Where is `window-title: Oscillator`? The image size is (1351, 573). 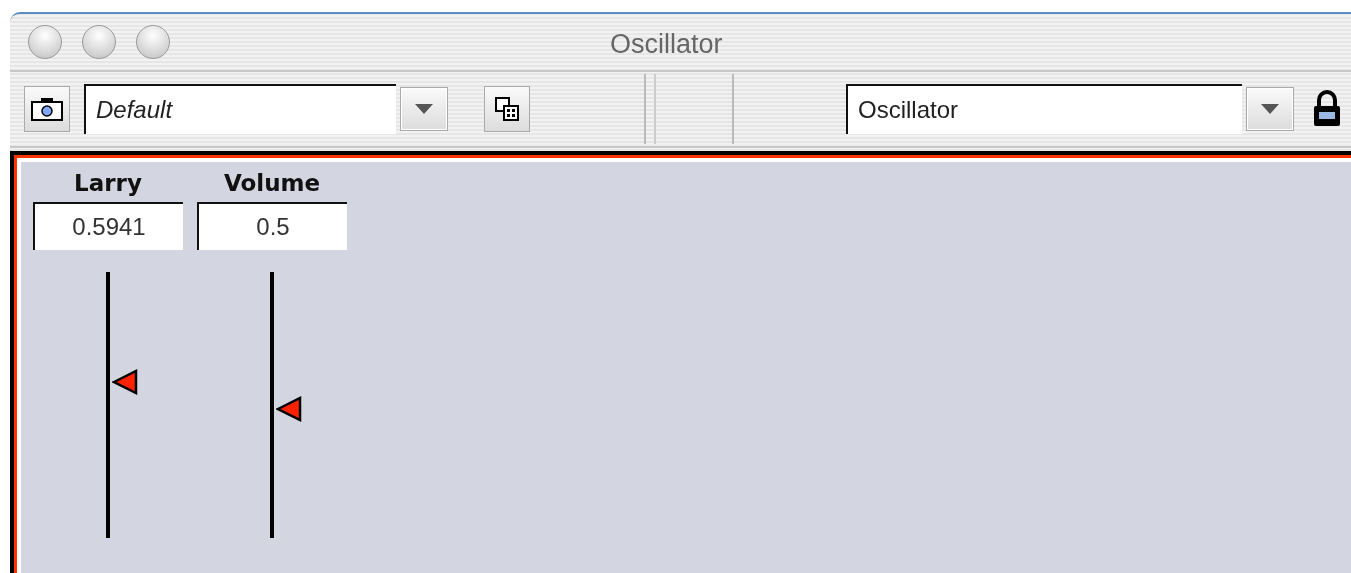 window-title: Oscillator is located at coordinates (666, 44).